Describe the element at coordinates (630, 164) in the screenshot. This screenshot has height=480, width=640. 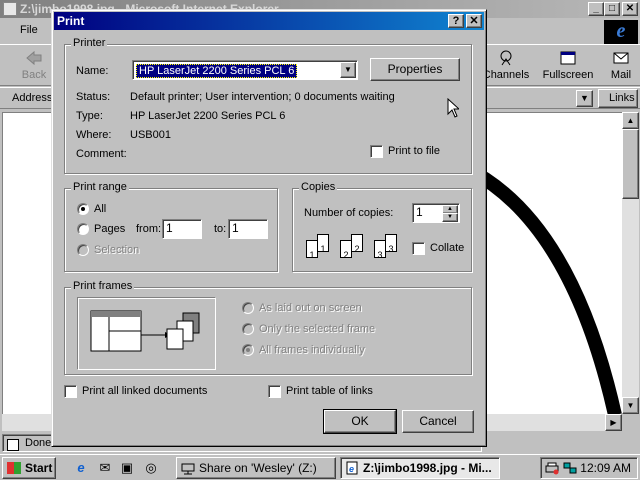
I see `scroll-thumb` at that location.